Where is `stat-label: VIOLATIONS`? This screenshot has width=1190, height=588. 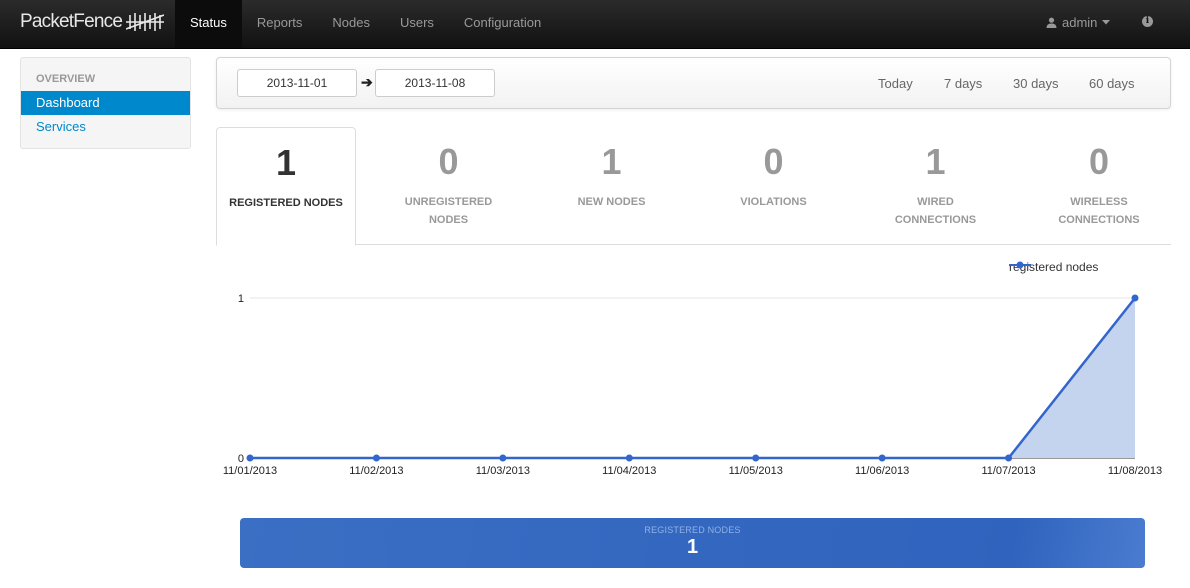
stat-label: VIOLATIONS is located at coordinates (773, 202).